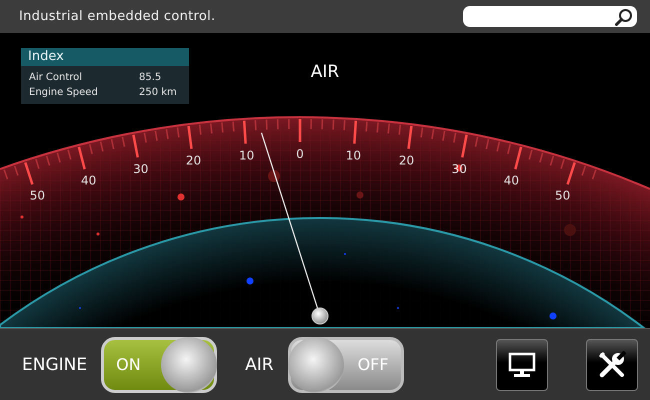  I want to click on scale-label: 0, so click(300, 154).